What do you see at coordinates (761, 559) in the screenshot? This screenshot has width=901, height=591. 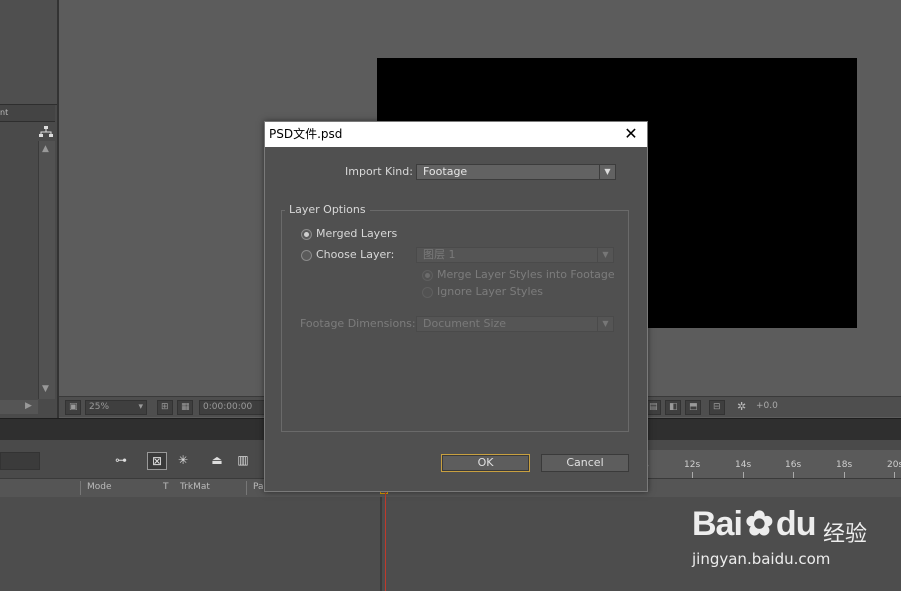 I see `watermark-url: jingyan.baidu.com` at bounding box center [761, 559].